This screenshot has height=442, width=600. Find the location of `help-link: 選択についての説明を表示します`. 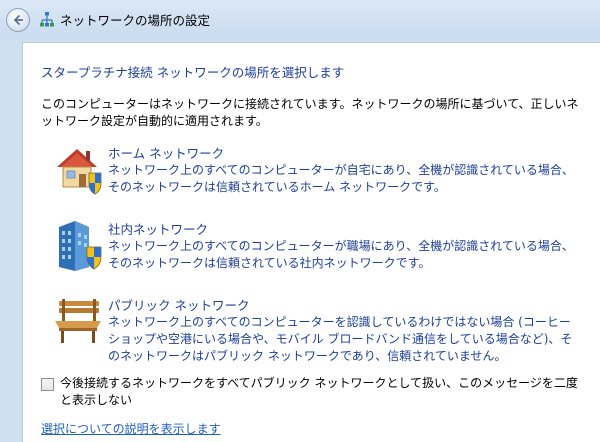

help-link: 選択についての説明を表示します is located at coordinates (131, 428).